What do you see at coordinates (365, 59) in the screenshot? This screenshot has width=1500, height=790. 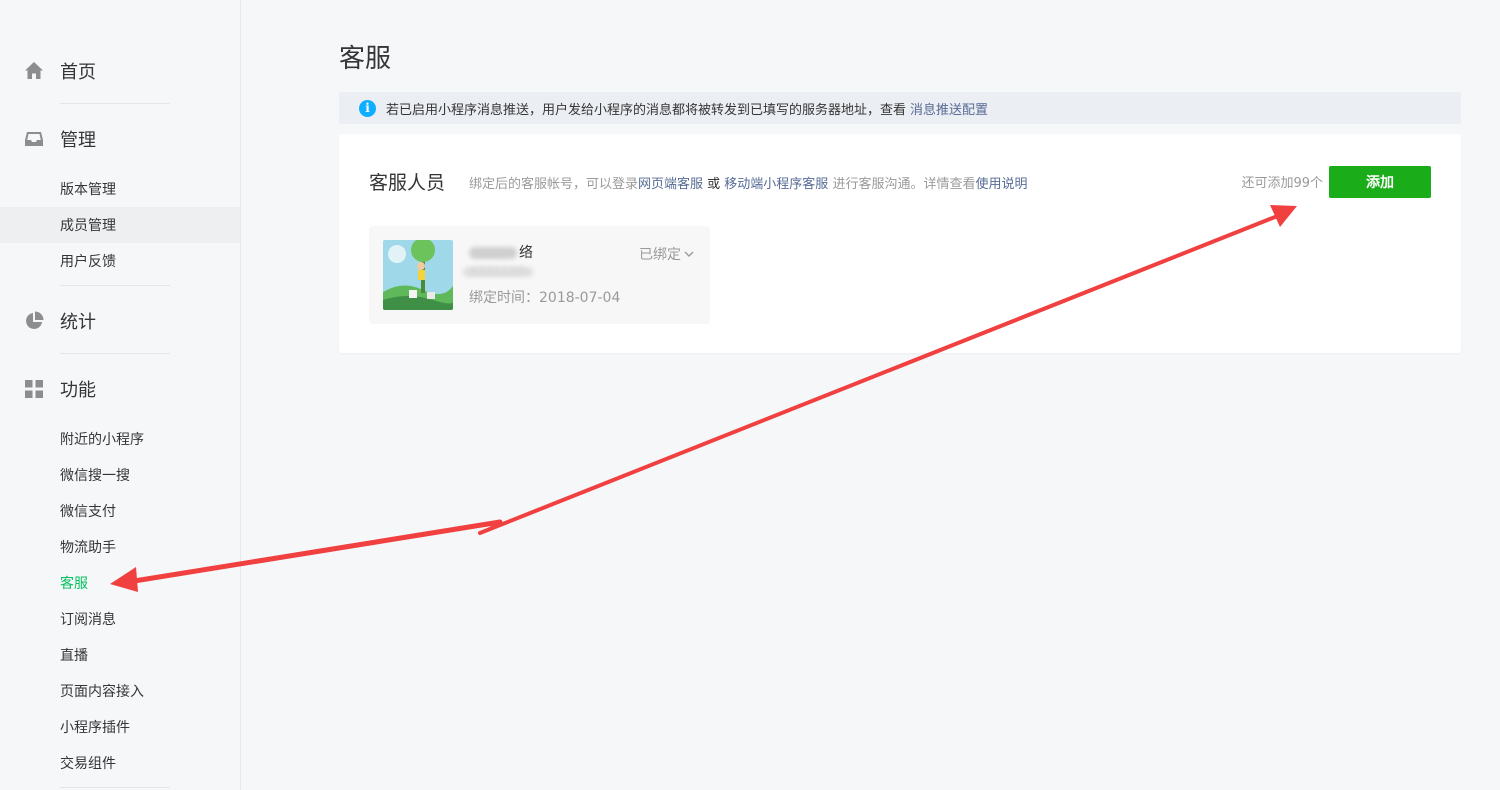 I see `page-title: 客服` at bounding box center [365, 59].